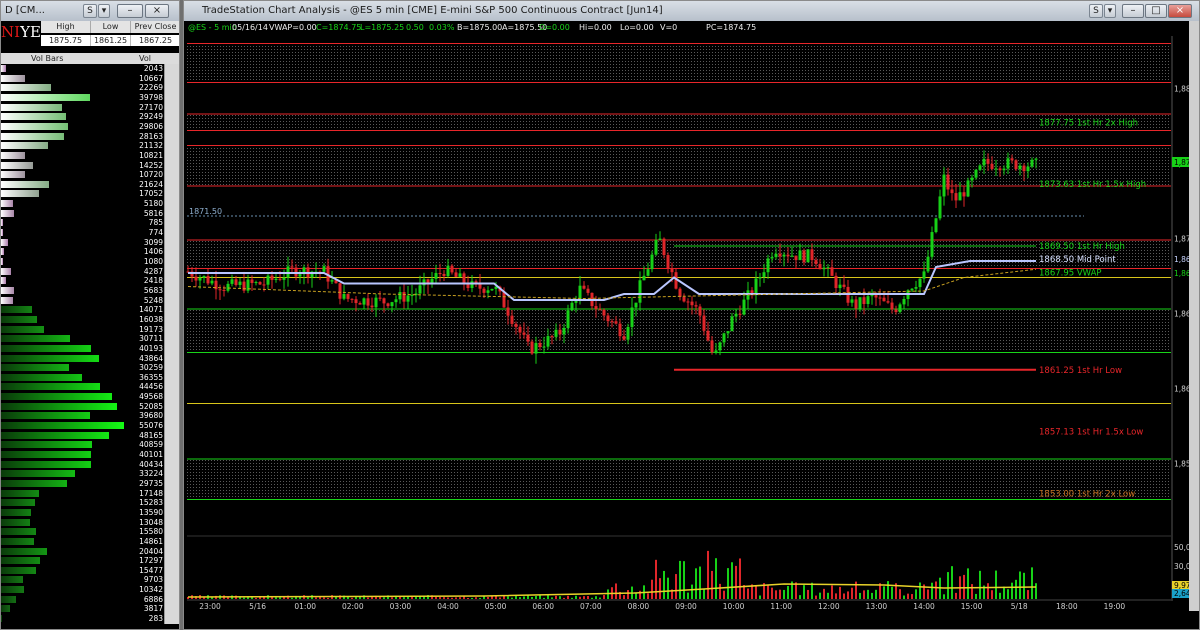 This screenshot has width=1200, height=630. I want to click on ladder-row: 40859, so click(83, 444).